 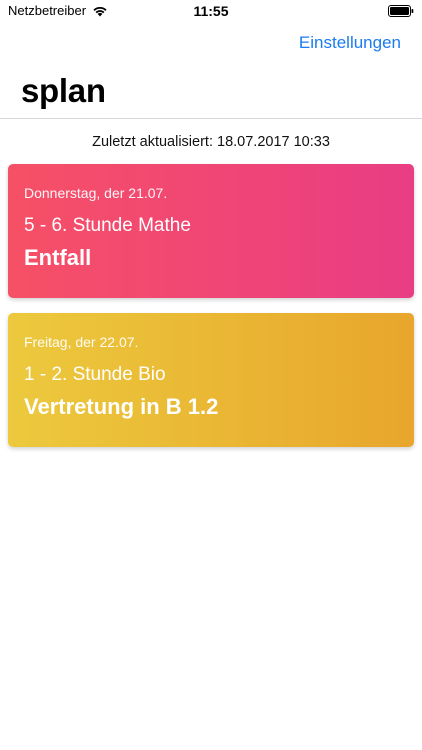 I want to click on status-time: 11:55, so click(x=211, y=11).